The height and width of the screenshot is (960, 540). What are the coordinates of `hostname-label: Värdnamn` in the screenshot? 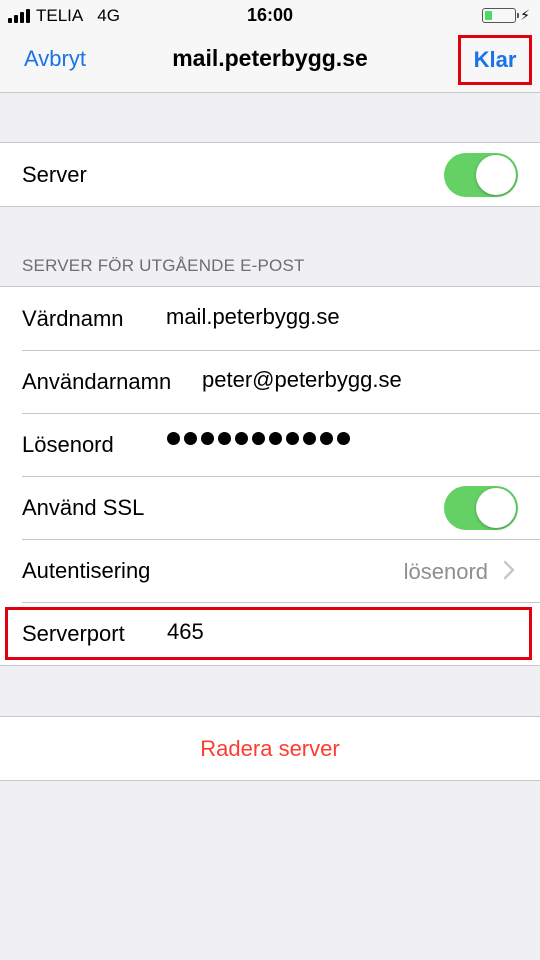 It's located at (73, 318).